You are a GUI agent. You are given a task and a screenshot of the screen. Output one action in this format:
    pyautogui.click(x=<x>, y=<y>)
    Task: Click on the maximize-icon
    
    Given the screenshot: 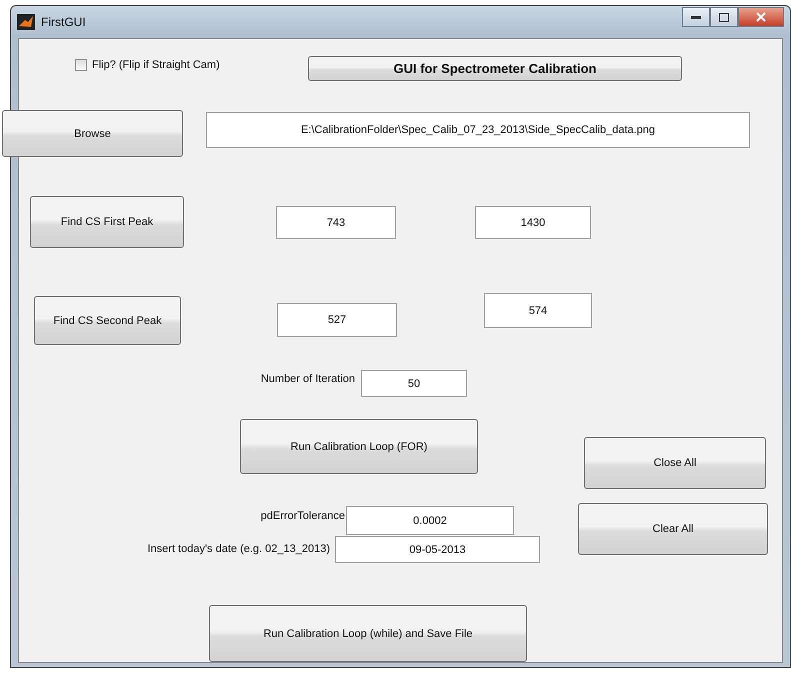 What is the action you would take?
    pyautogui.click(x=724, y=17)
    